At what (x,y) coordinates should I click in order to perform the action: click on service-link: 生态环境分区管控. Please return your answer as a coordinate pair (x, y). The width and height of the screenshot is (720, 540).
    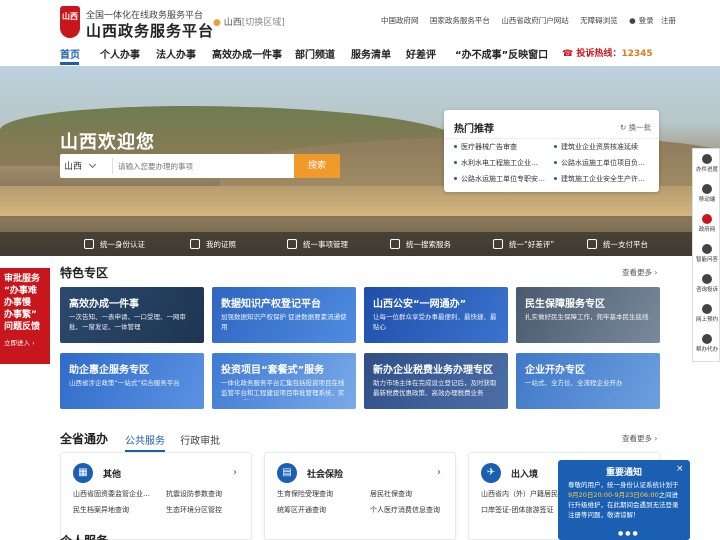
    Looking at the image, I should click on (194, 510).